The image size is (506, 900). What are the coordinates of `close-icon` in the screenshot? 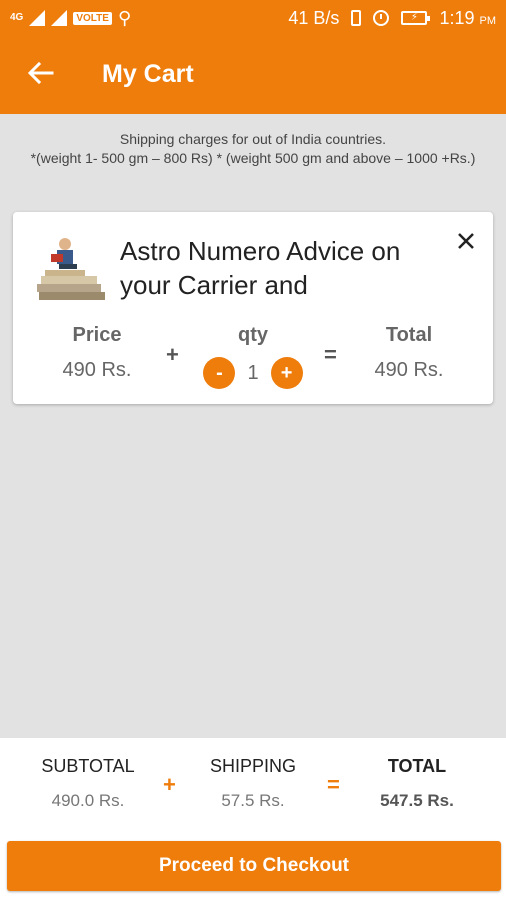 It's located at (466, 241).